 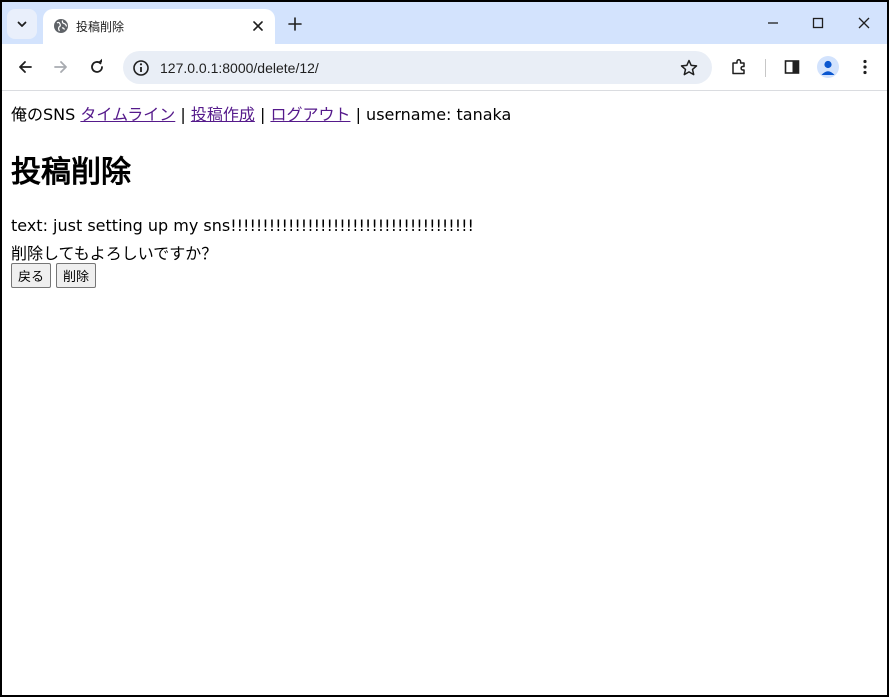 I want to click on browser-toolbar: 127.0.0.1:8000/delete/12/, so click(x=444, y=67).